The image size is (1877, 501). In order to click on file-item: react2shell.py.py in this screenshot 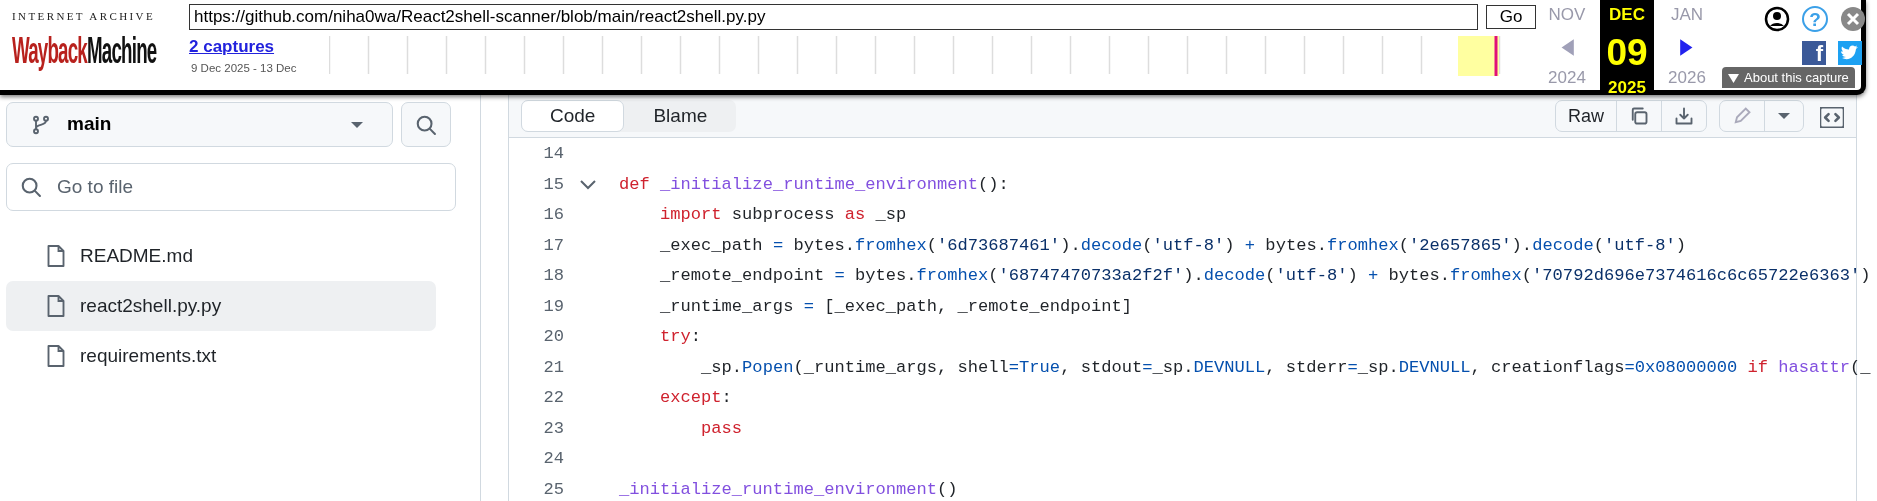, I will do `click(221, 306)`.